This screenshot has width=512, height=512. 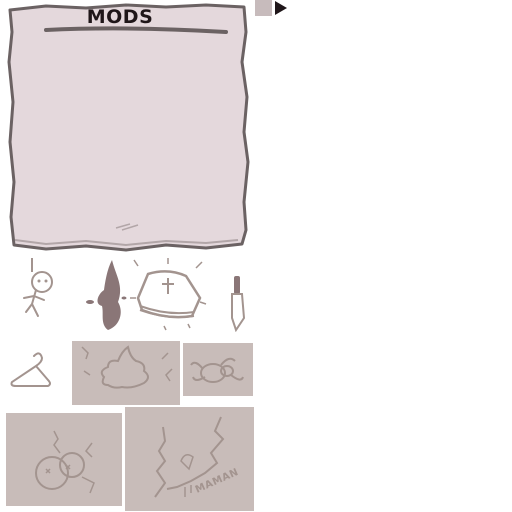 What do you see at coordinates (281, 8) in the screenshot?
I see `play-arrow-icon` at bounding box center [281, 8].